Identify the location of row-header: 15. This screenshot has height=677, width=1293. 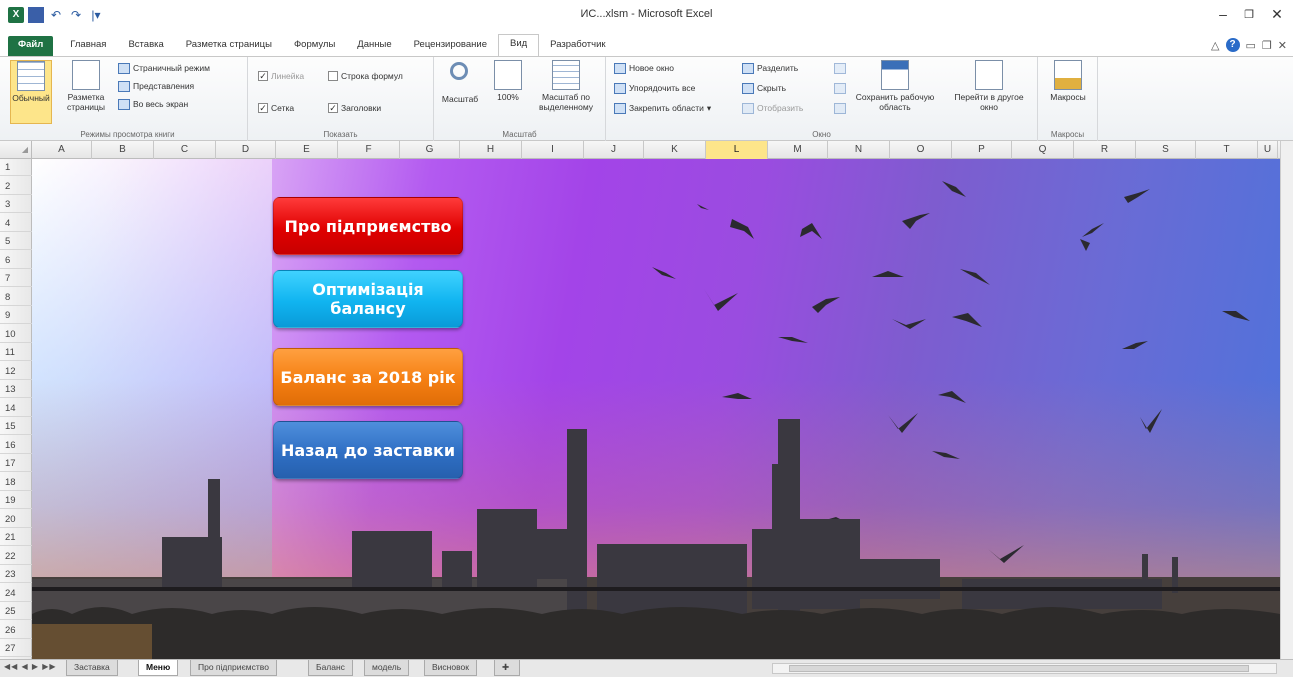
(16, 427).